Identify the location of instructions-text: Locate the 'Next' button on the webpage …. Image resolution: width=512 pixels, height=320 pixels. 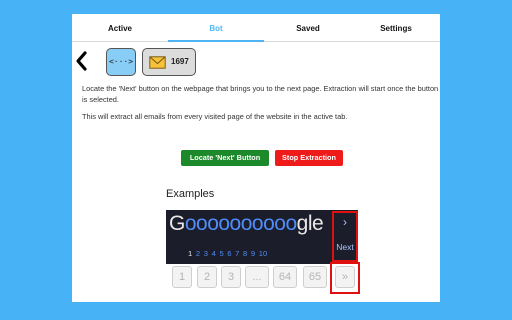
(260, 94).